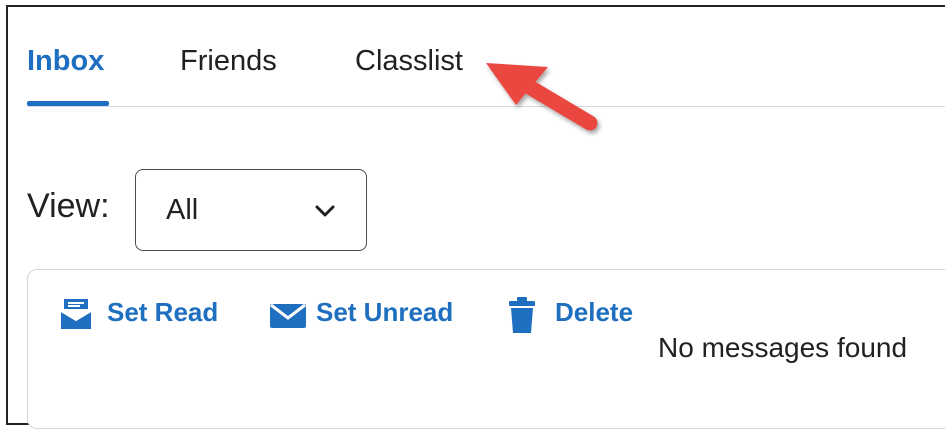 The height and width of the screenshot is (429, 945). I want to click on set-unread-button: Set Unread, so click(368, 314).